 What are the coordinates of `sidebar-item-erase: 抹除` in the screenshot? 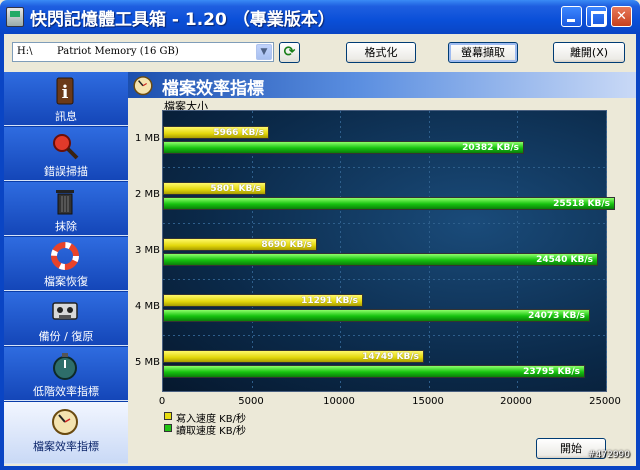 It's located at (66, 209).